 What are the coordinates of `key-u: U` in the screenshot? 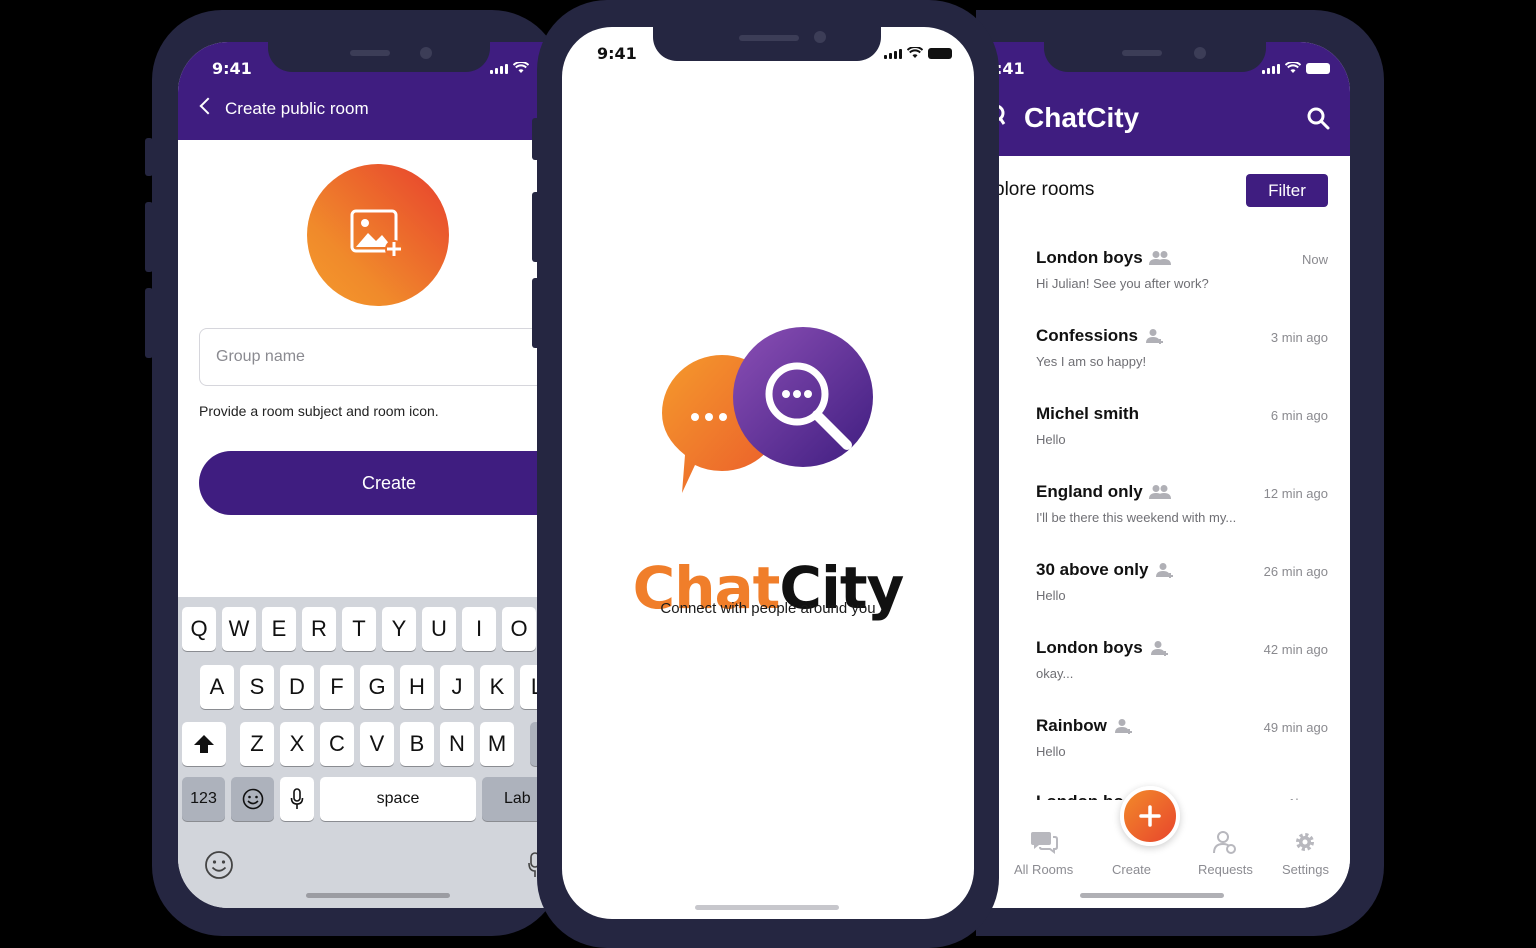 It's located at (439, 629).